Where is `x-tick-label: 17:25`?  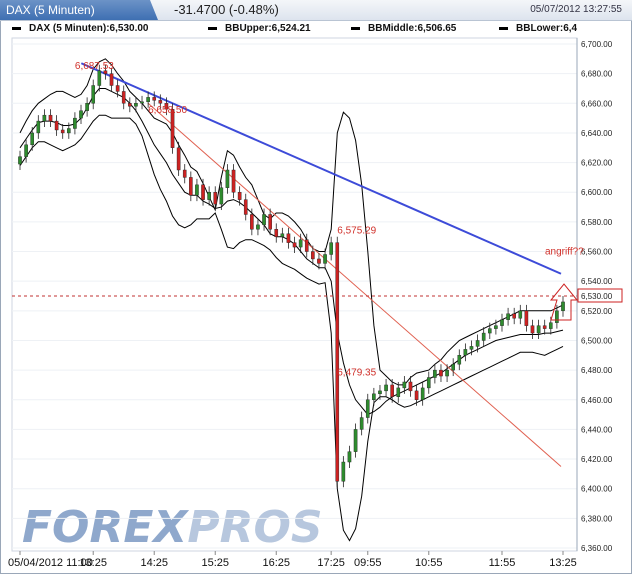 x-tick-label: 17:25 is located at coordinates (331, 563).